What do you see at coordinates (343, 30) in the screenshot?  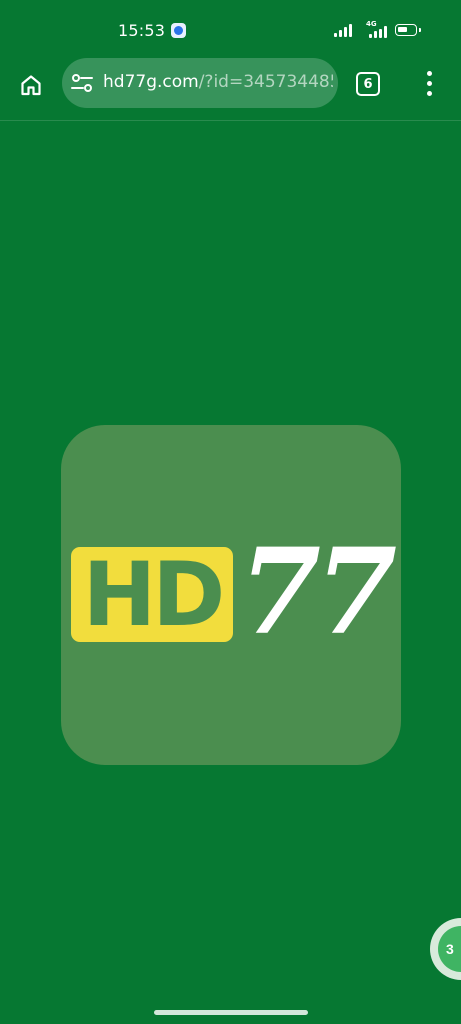 I see `signal-icon` at bounding box center [343, 30].